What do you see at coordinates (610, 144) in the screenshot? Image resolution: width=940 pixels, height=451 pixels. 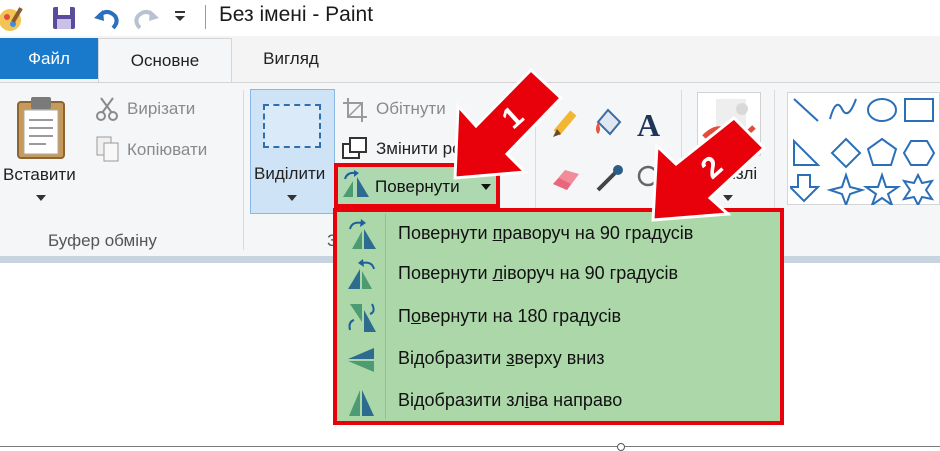 I see `annotation-overlay` at bounding box center [610, 144].